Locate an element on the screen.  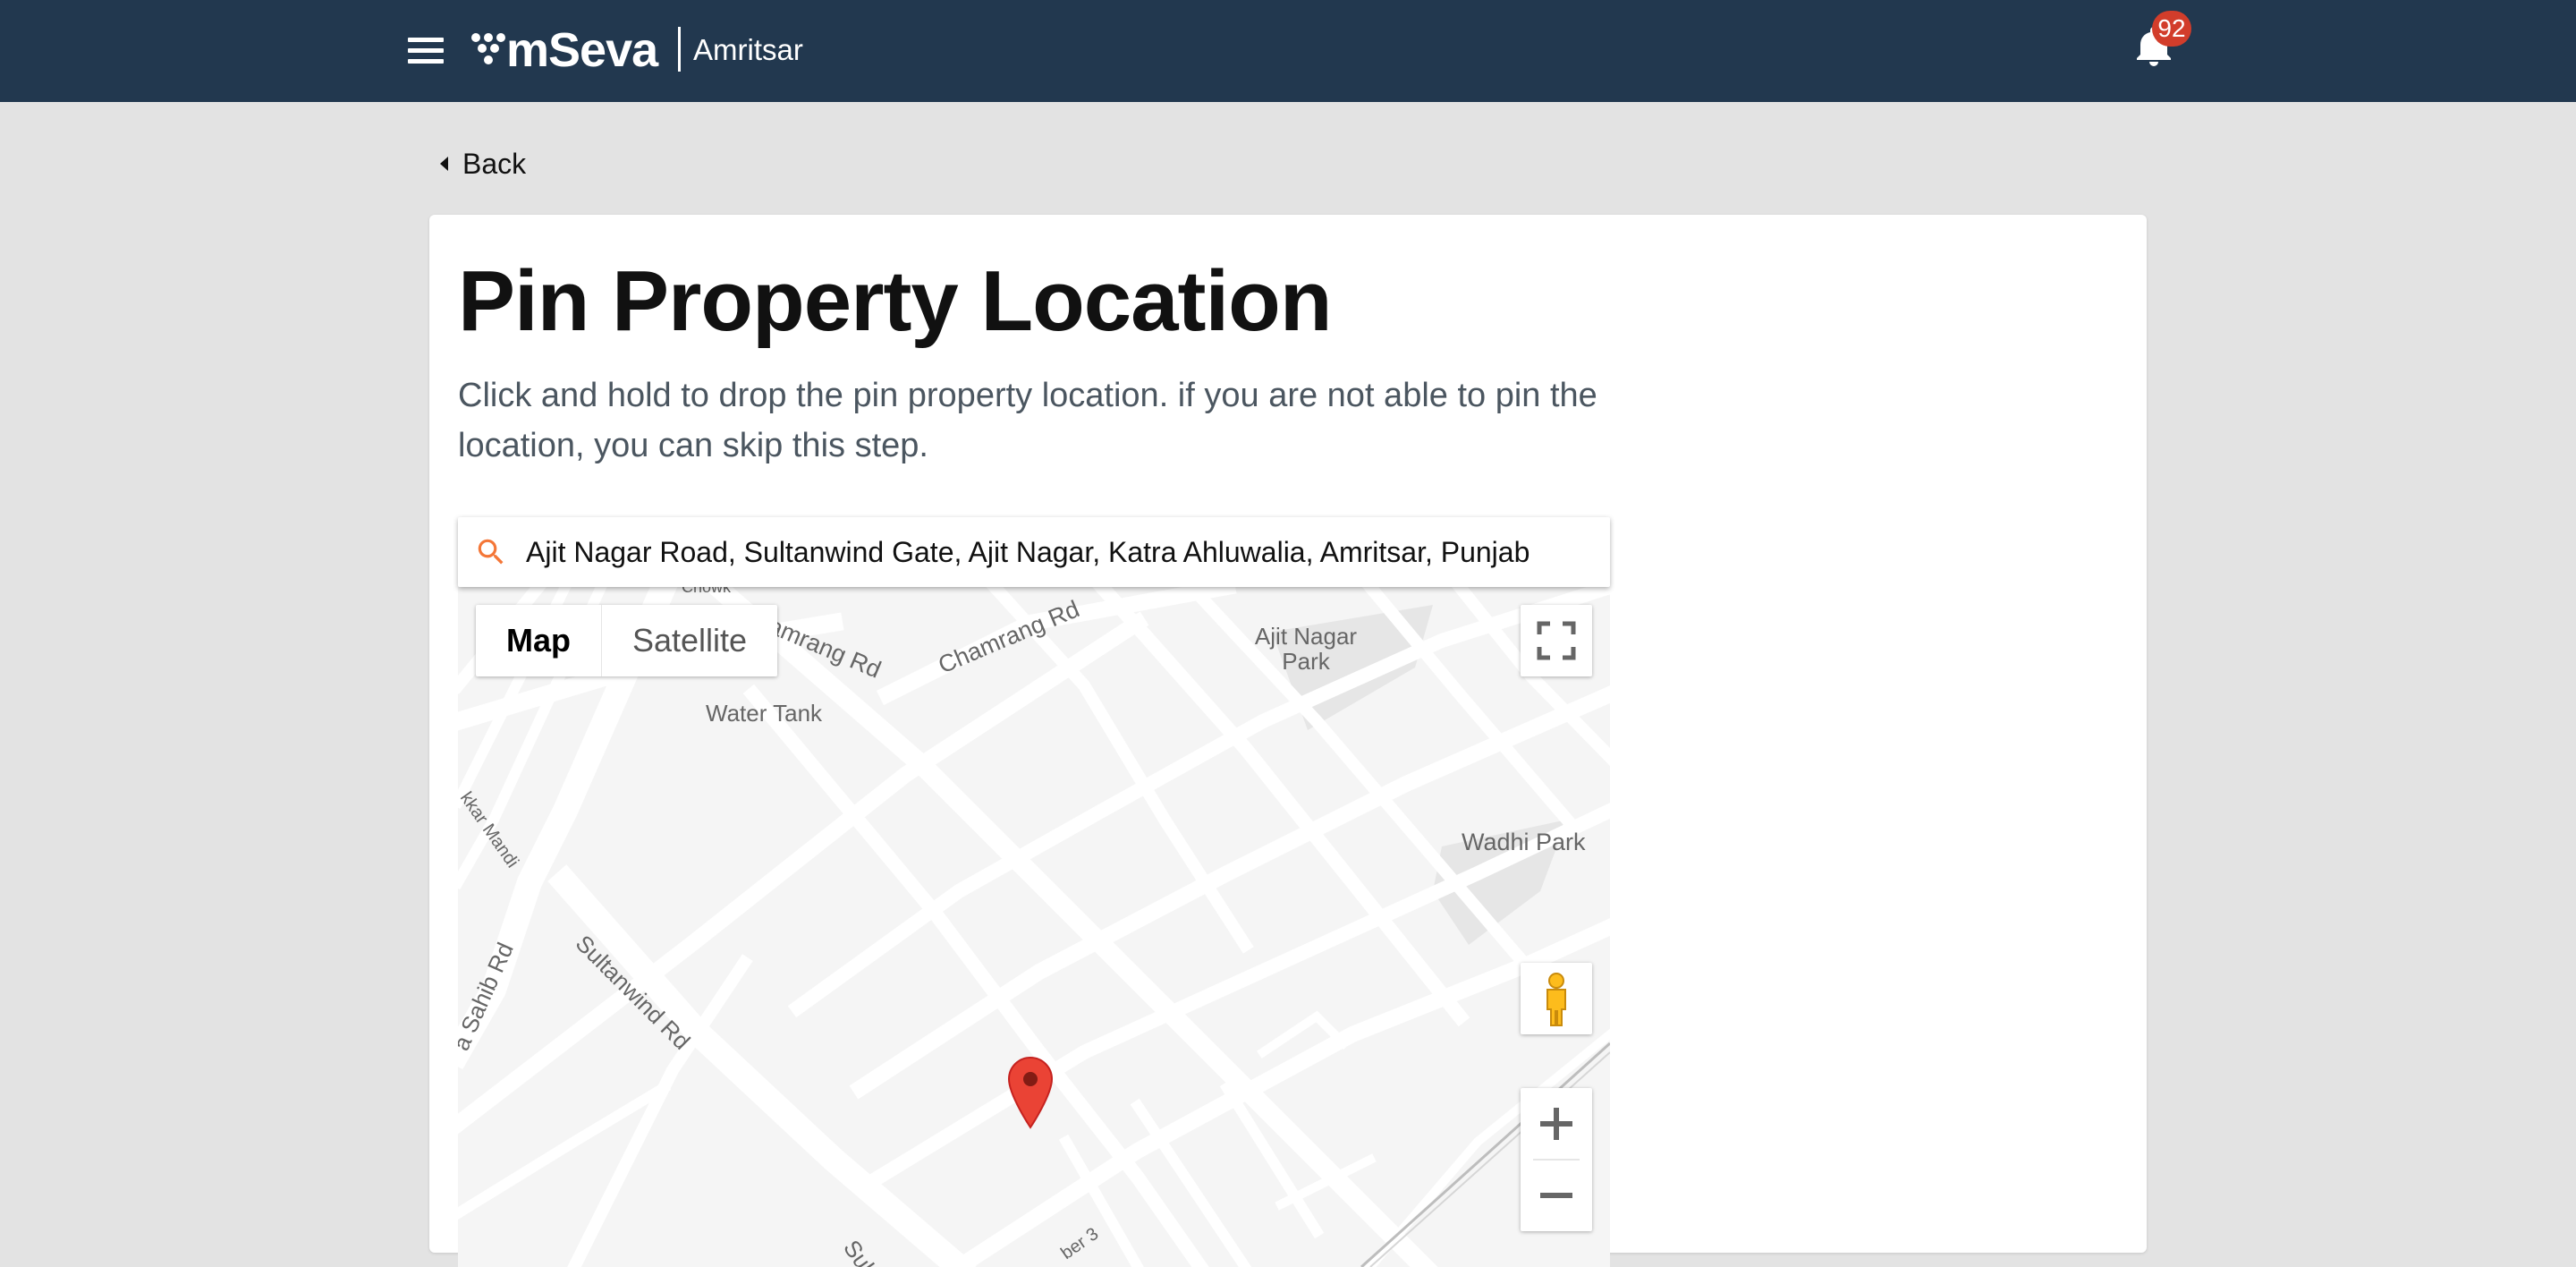
city-name: Amritsar is located at coordinates (748, 50).